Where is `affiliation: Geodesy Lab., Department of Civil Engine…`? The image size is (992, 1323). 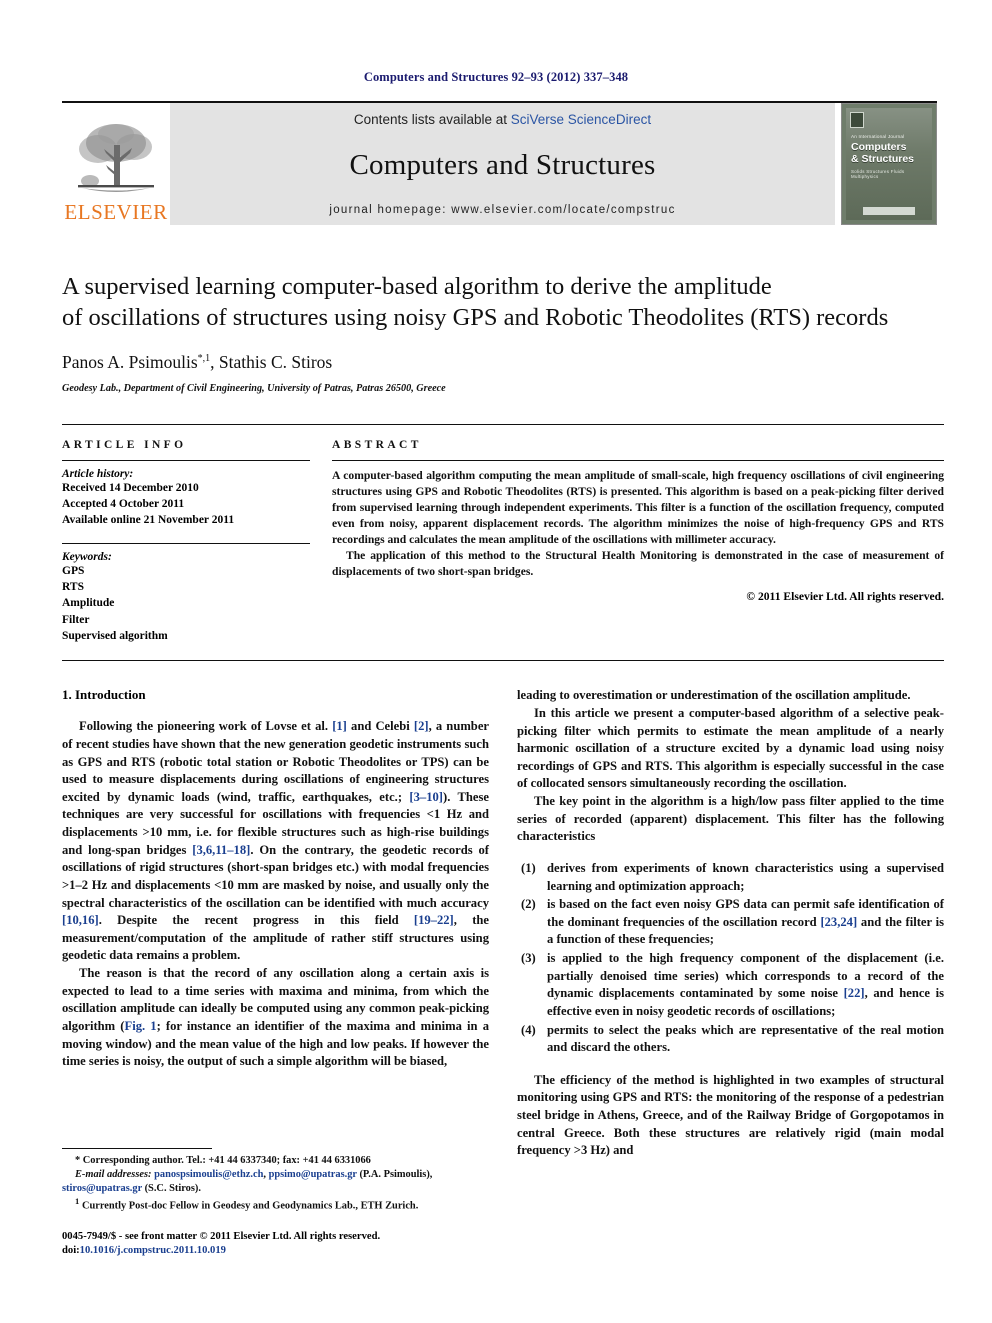
affiliation: Geodesy Lab., Department of Civil Engine… is located at coordinates (254, 388).